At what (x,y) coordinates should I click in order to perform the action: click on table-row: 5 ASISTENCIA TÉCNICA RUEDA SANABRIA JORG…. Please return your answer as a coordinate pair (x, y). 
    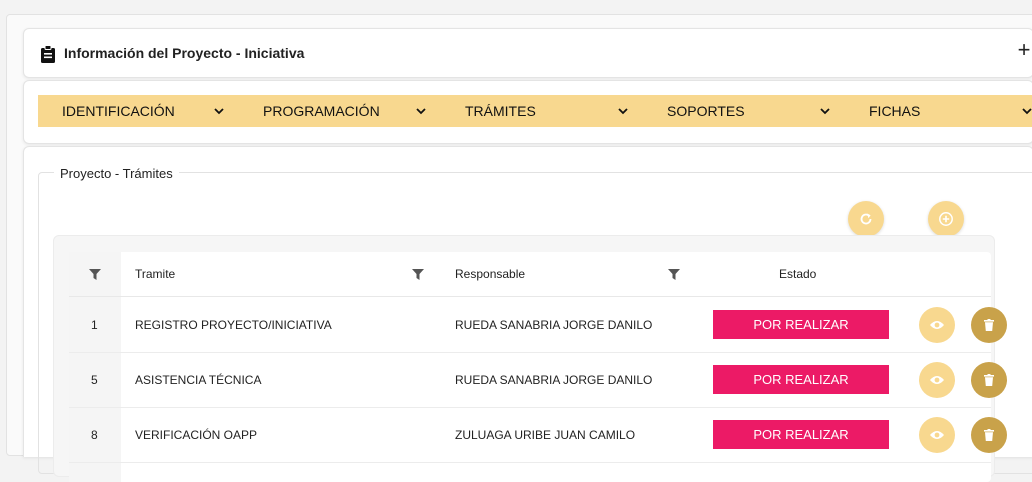
    Looking at the image, I should click on (538, 380).